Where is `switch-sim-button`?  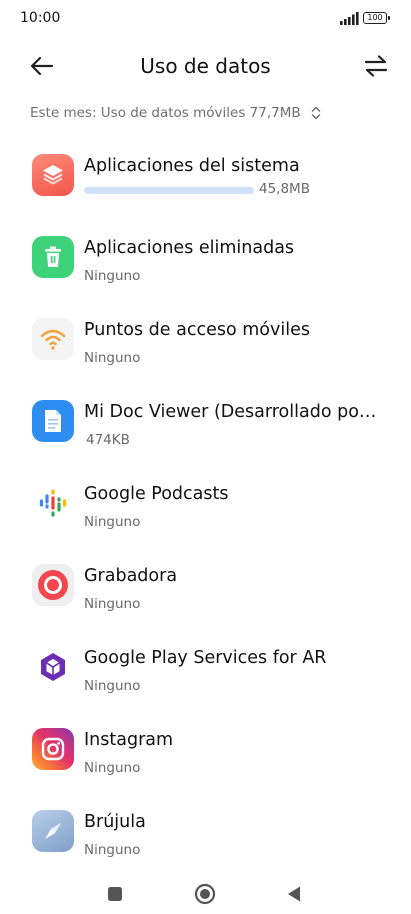
switch-sim-button is located at coordinates (376, 66).